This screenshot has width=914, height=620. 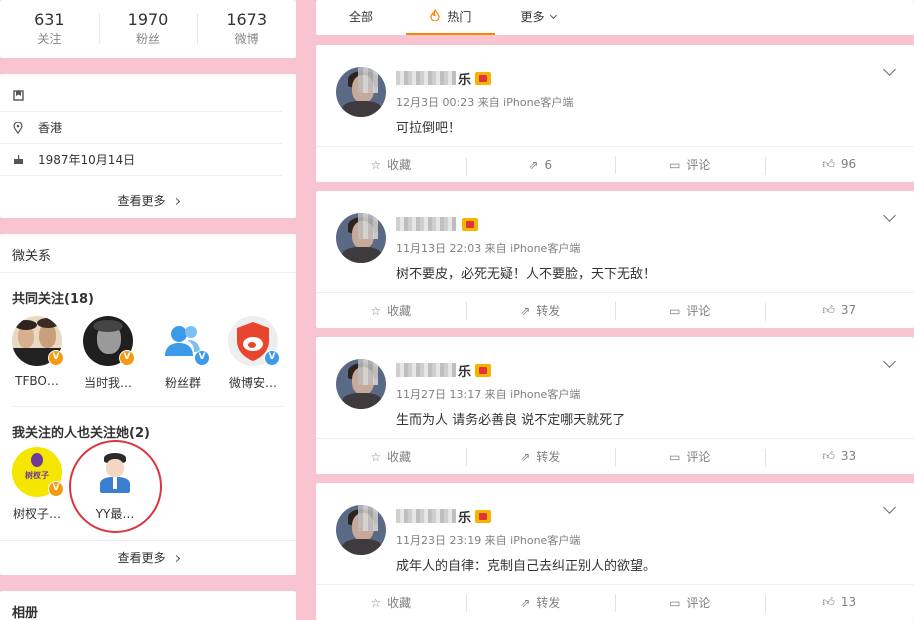 I want to click on post-text: 树不要皮，必死无疑！人不要脸，天下无敌！, so click(x=526, y=274).